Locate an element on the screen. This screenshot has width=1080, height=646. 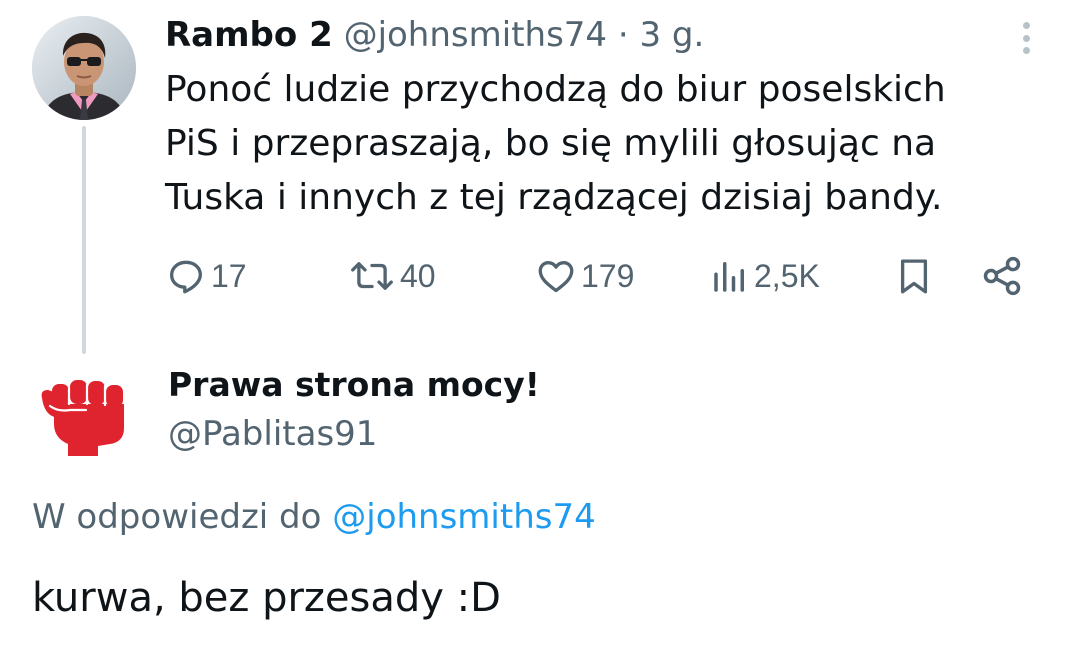
replying-to-line: W odpowiedzi do @johnsmiths74 is located at coordinates (314, 517).